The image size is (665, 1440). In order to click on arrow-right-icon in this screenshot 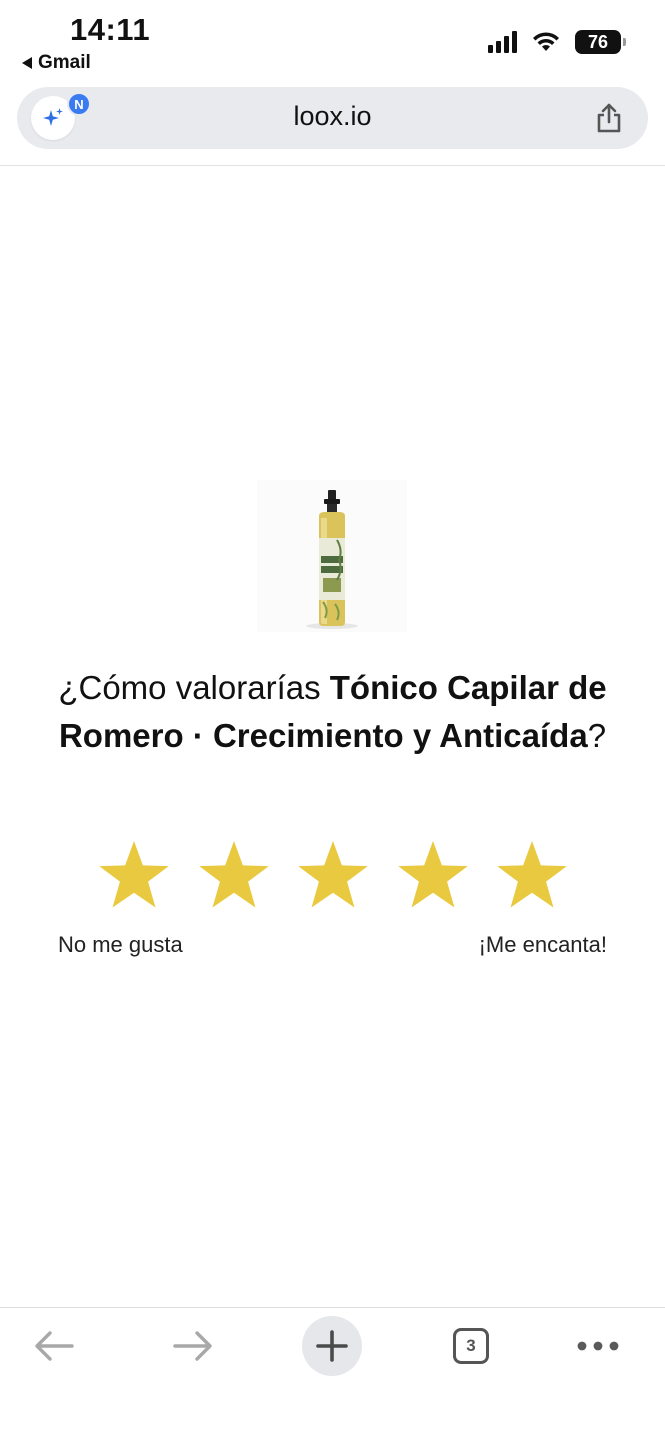, I will do `click(192, 1346)`.